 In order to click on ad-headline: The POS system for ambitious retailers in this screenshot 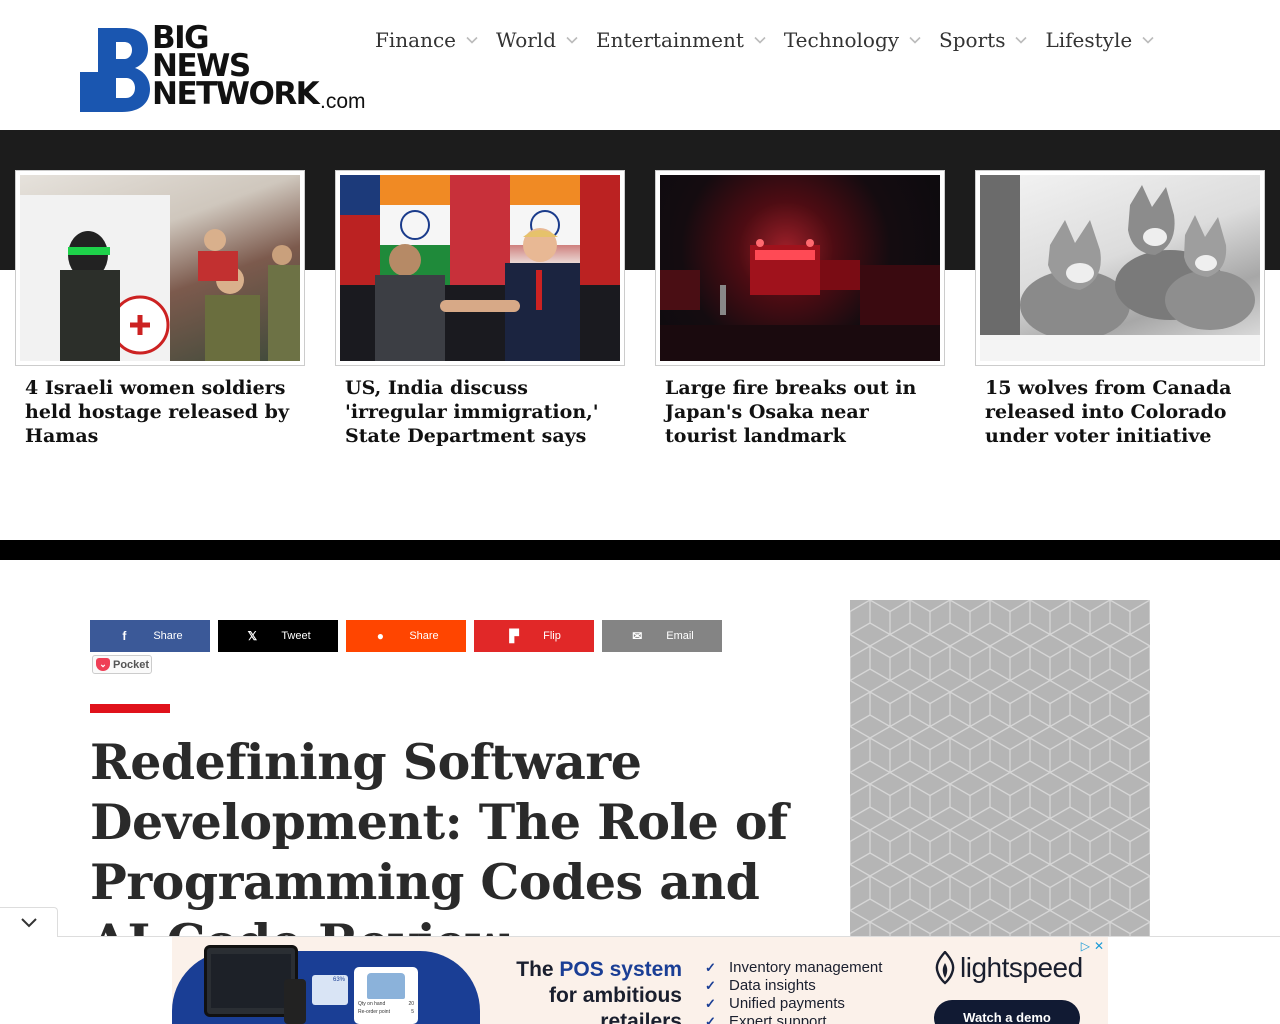, I will do `click(587, 990)`.